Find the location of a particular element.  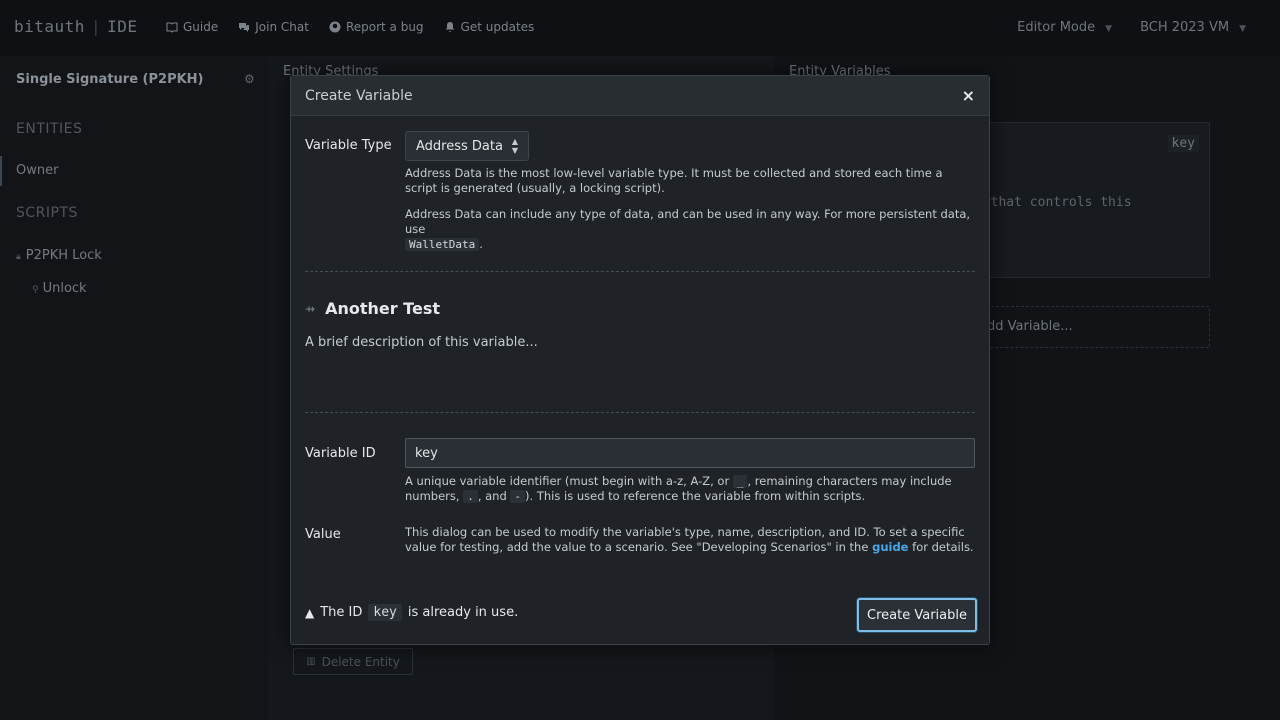

variable-type-select: Address Data ▲ ▼ is located at coordinates (467, 146).